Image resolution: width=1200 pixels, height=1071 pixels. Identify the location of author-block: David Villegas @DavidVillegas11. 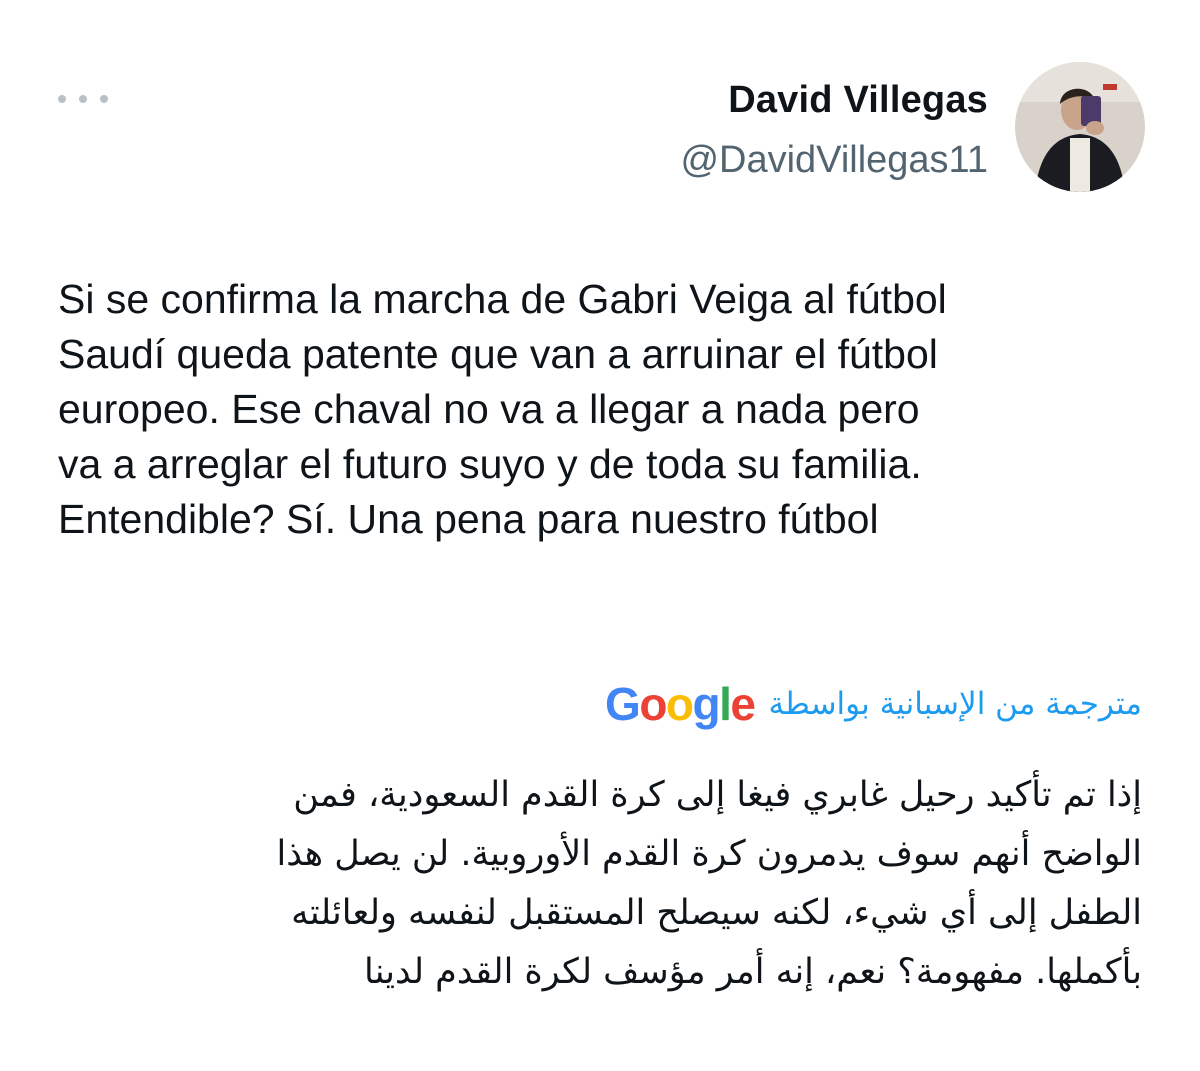
(834, 130).